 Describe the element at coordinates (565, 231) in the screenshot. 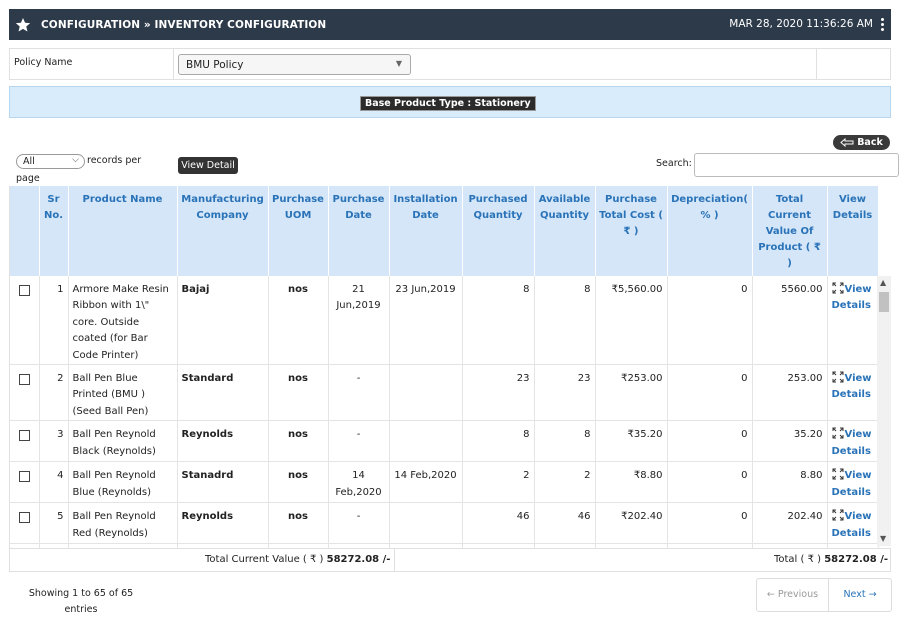

I see `column-header: Available Quantity` at that location.